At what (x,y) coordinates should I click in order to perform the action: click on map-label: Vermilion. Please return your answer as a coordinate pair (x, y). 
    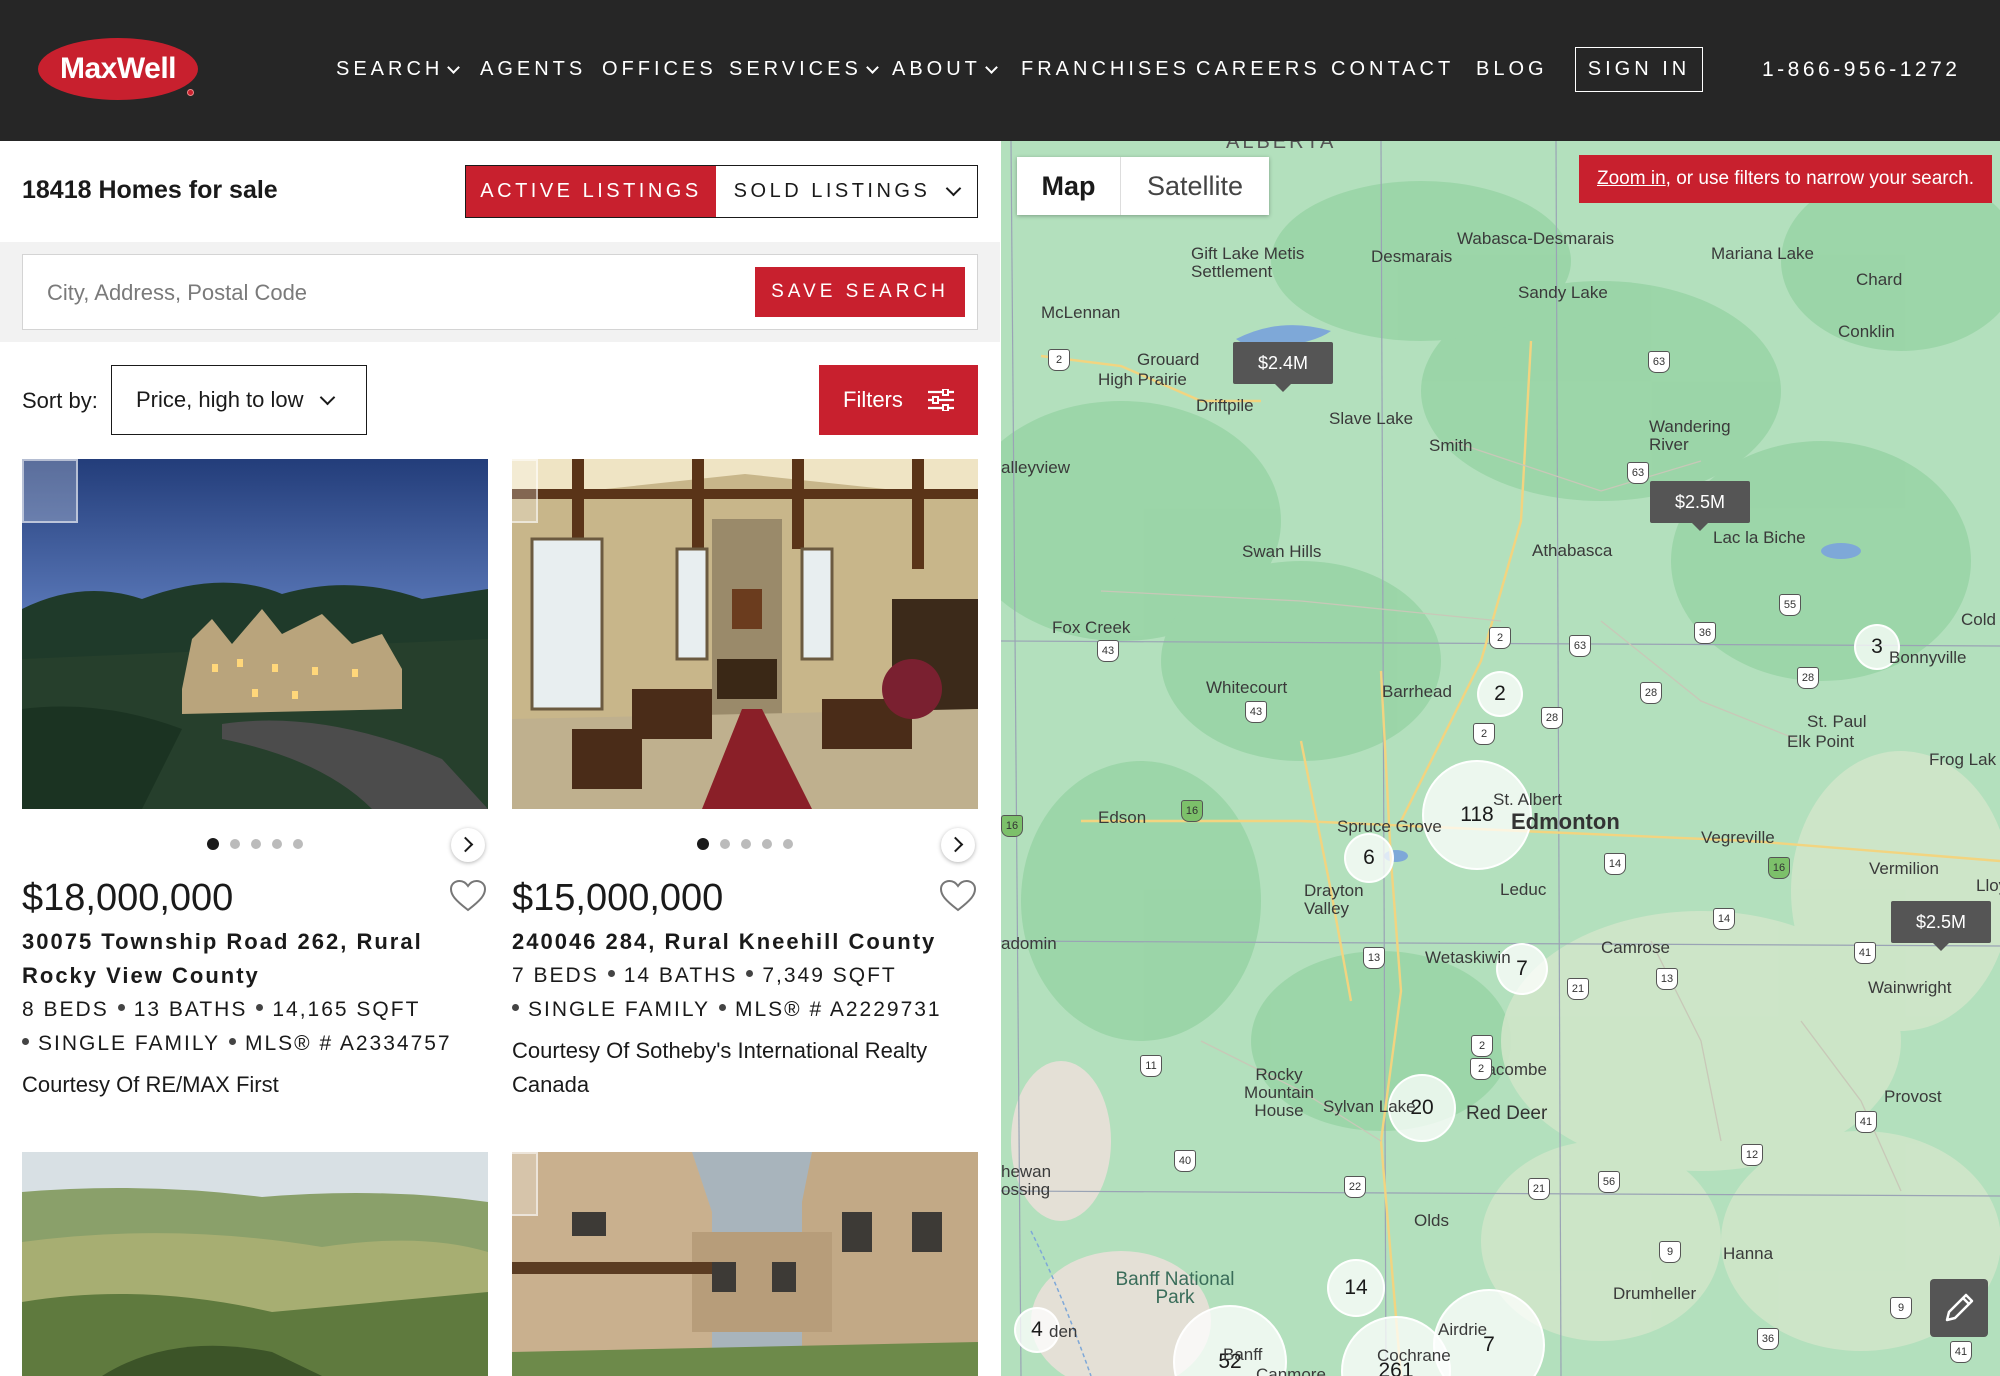
    Looking at the image, I should click on (1904, 868).